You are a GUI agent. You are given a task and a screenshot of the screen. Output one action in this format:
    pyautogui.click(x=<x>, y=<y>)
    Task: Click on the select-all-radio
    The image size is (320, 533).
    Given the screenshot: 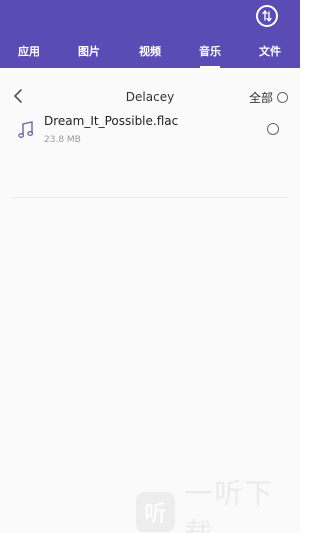 What is the action you would take?
    pyautogui.click(x=282, y=97)
    